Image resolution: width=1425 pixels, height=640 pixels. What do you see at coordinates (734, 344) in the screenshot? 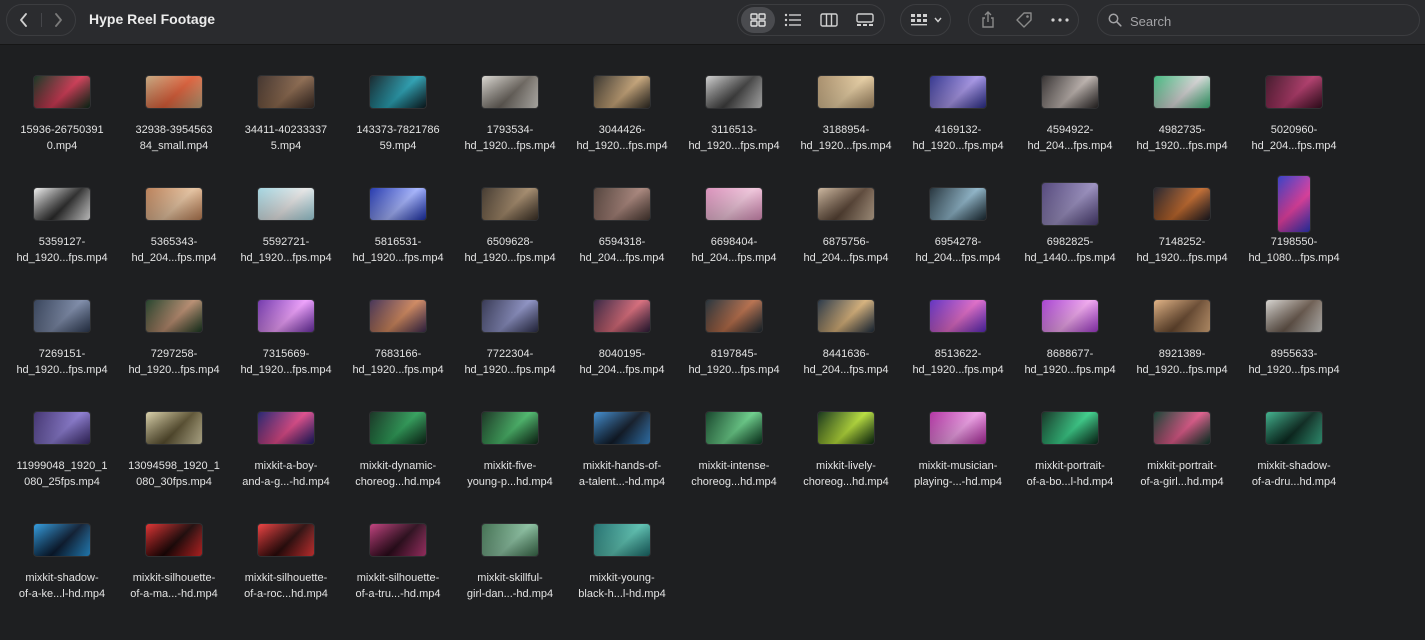
I see `file-item: 8197845- hd_1920...fps.mp4` at bounding box center [734, 344].